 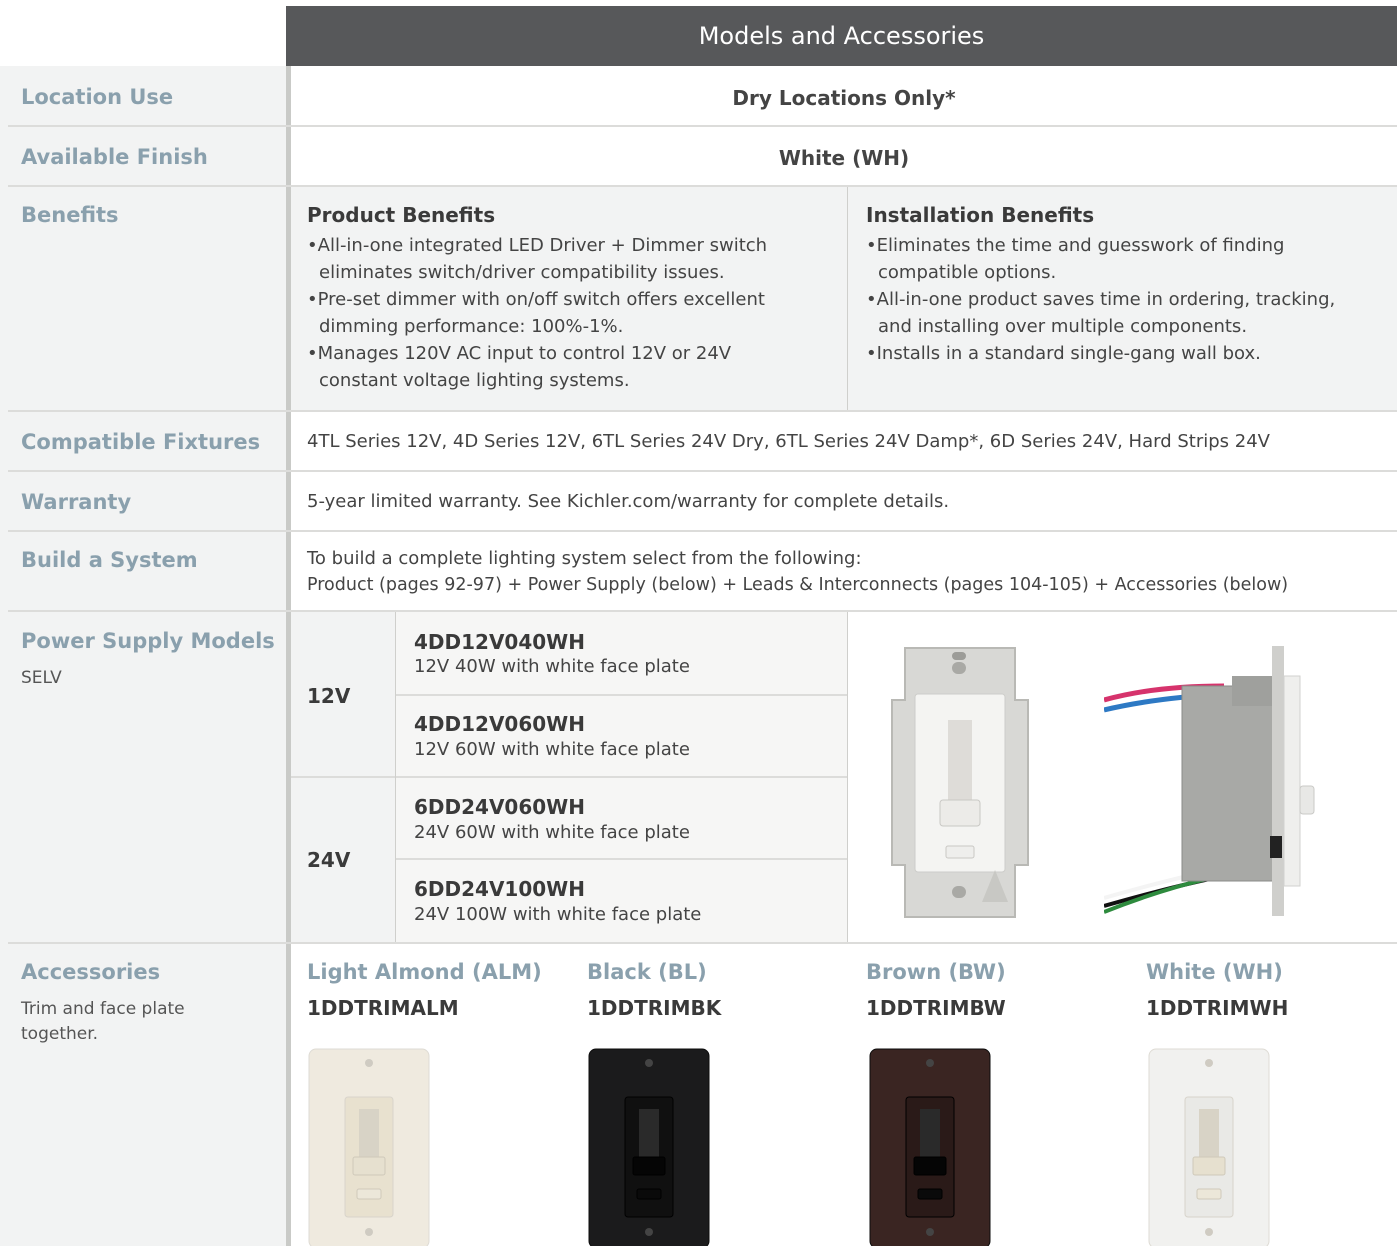 What do you see at coordinates (980, 215) in the screenshot?
I see `installation-benefits-title: Installation Benefits` at bounding box center [980, 215].